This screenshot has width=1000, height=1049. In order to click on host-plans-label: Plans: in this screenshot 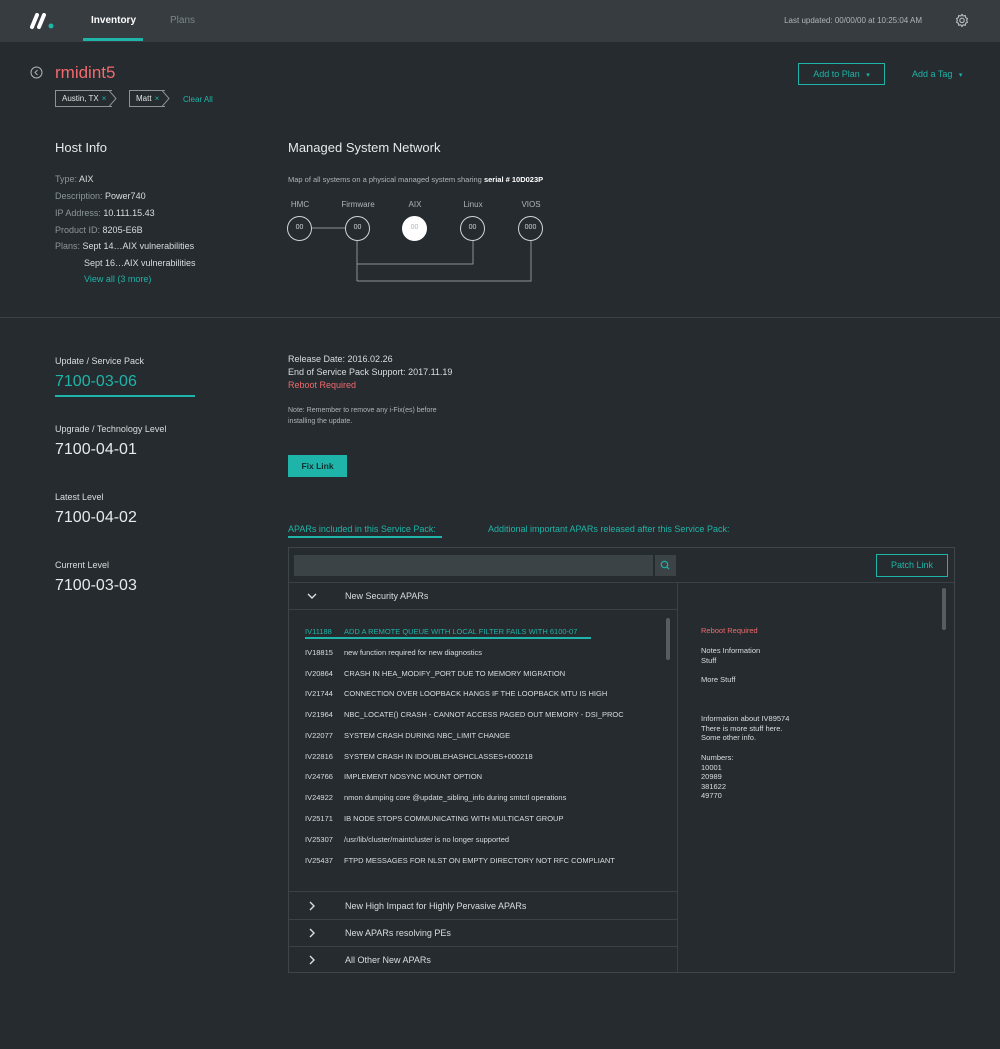, I will do `click(68, 246)`.